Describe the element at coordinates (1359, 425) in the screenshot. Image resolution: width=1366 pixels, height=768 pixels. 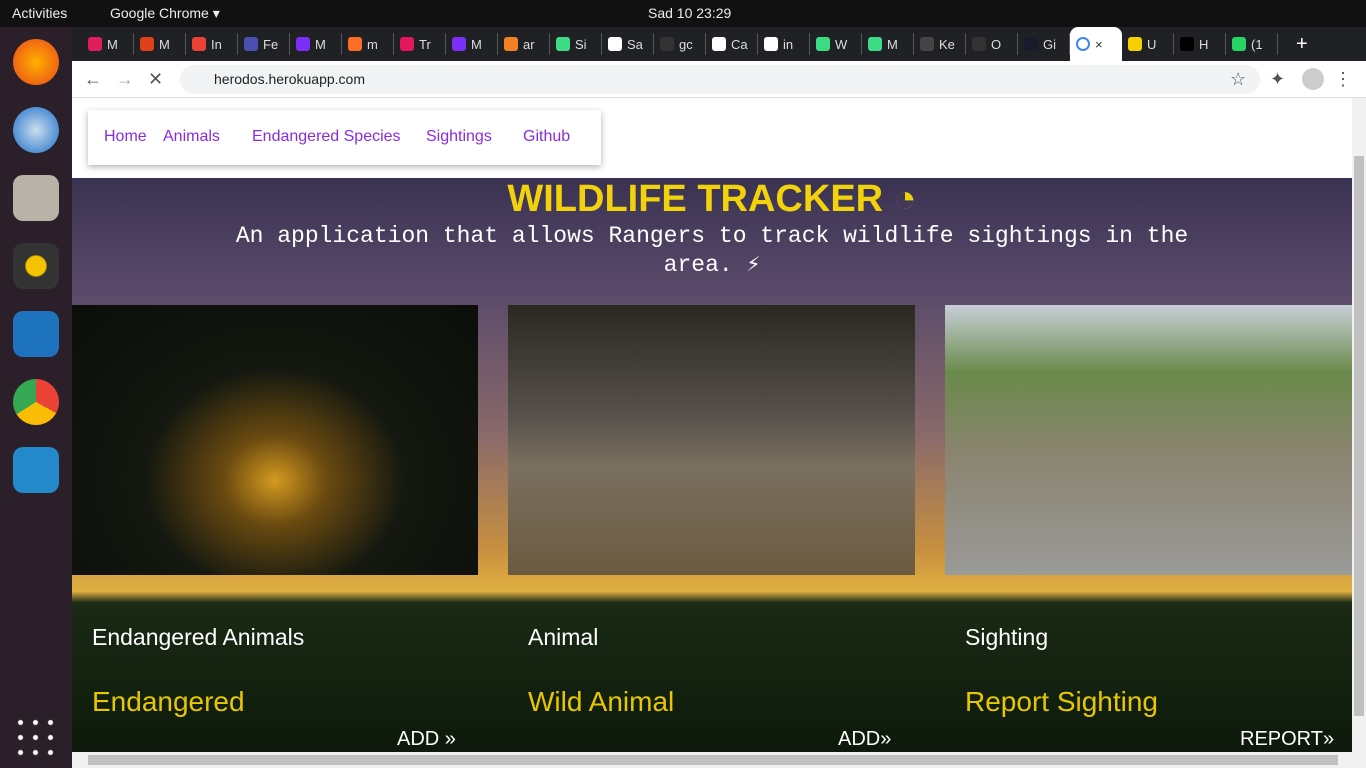
I see `vertical-scrollbar` at that location.